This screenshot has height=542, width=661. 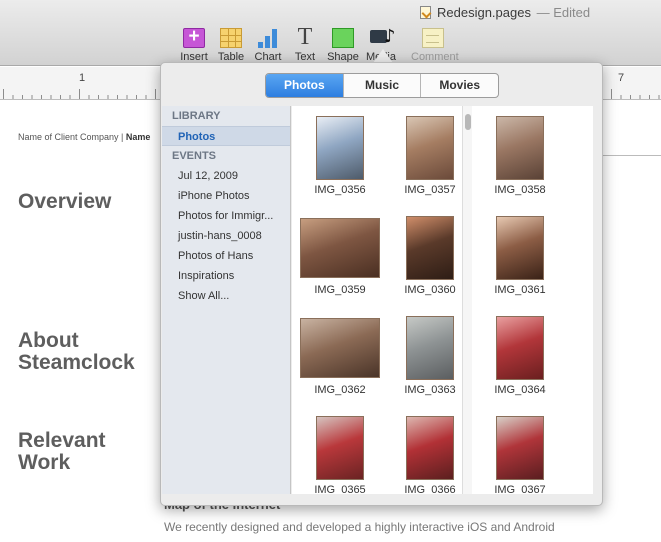 What do you see at coordinates (340, 290) in the screenshot?
I see `photo-name: IMG_0359` at bounding box center [340, 290].